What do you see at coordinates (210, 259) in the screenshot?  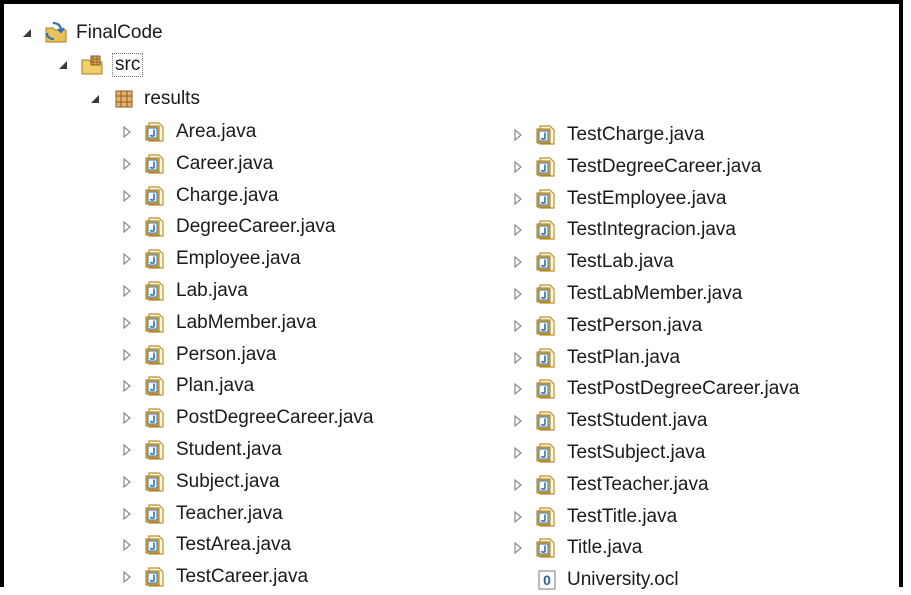 I see `tree-node-file: Employee.java` at bounding box center [210, 259].